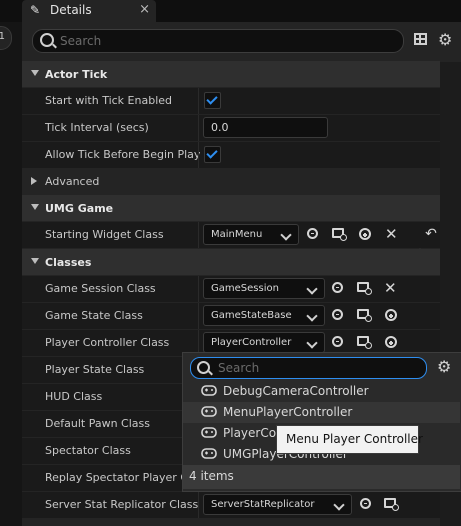 The image size is (461, 526). Describe the element at coordinates (94, 315) in the screenshot. I see `property-label: Game State Class` at that location.